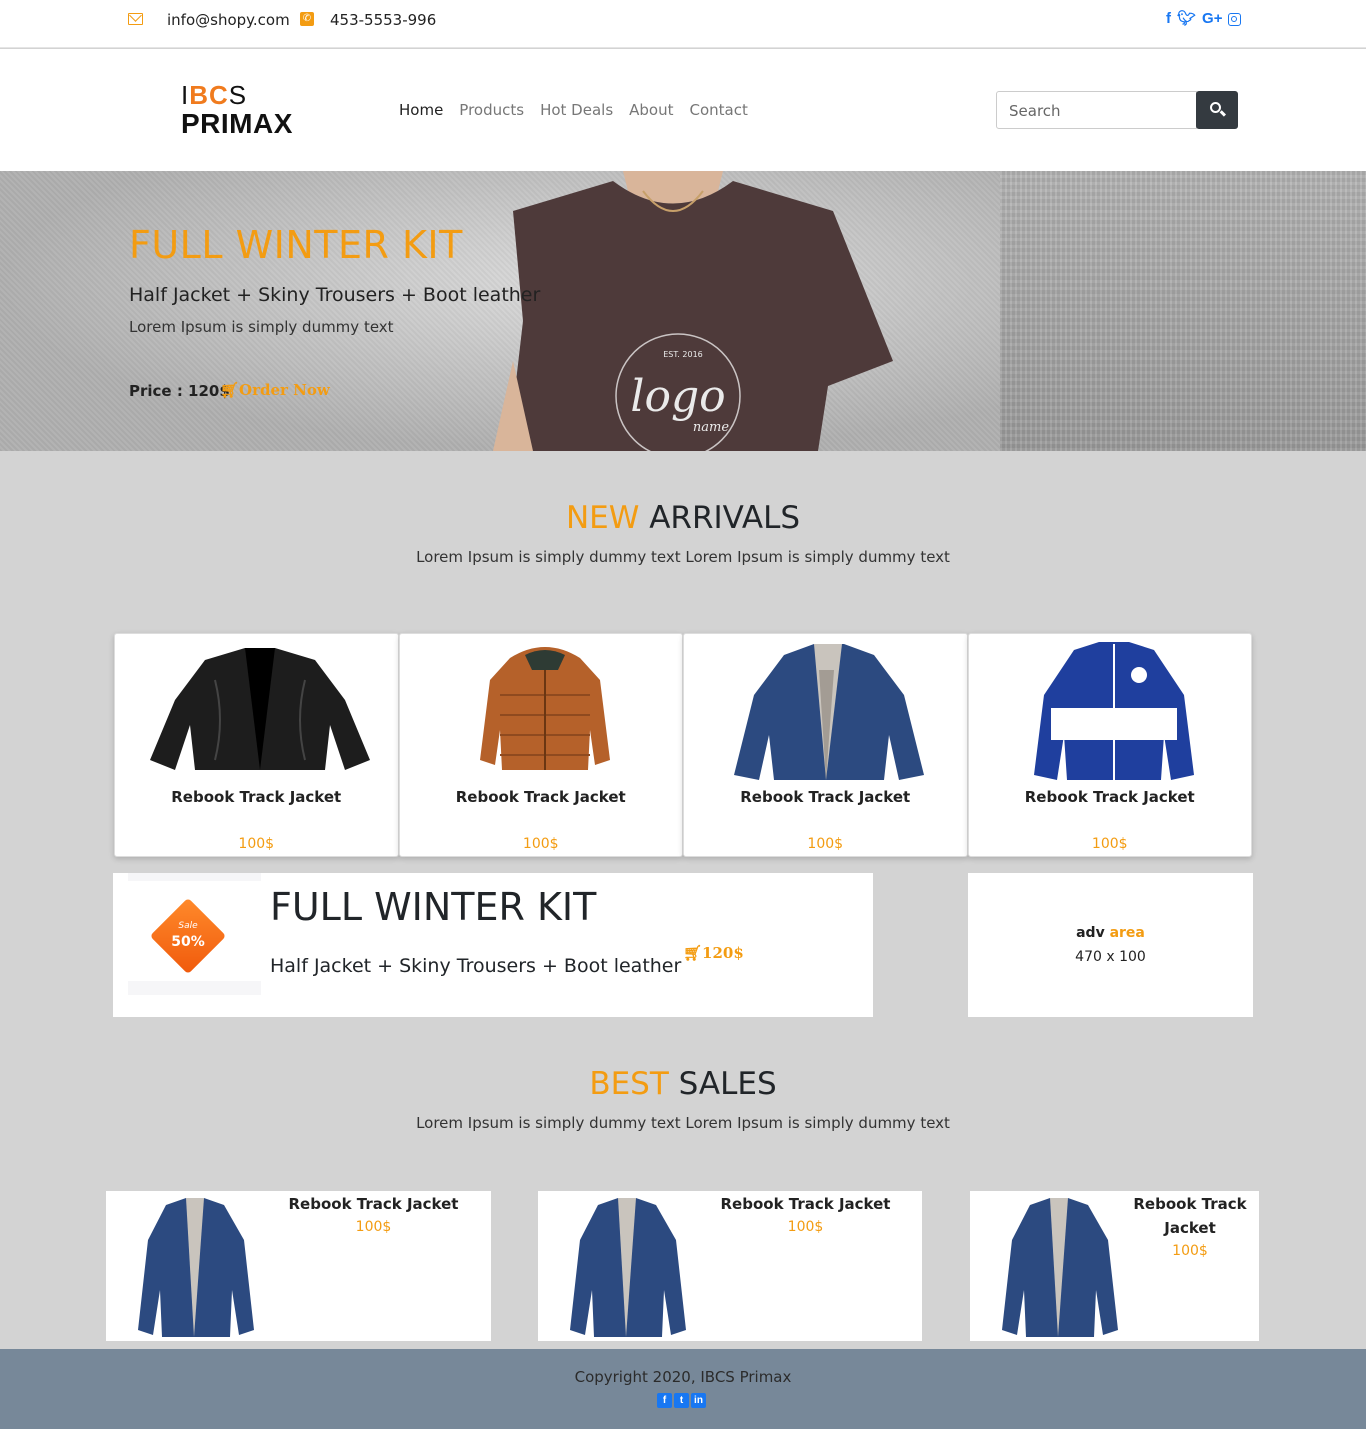 The height and width of the screenshot is (1429, 1366). I want to click on title-rest: ARRIVALS, so click(720, 518).